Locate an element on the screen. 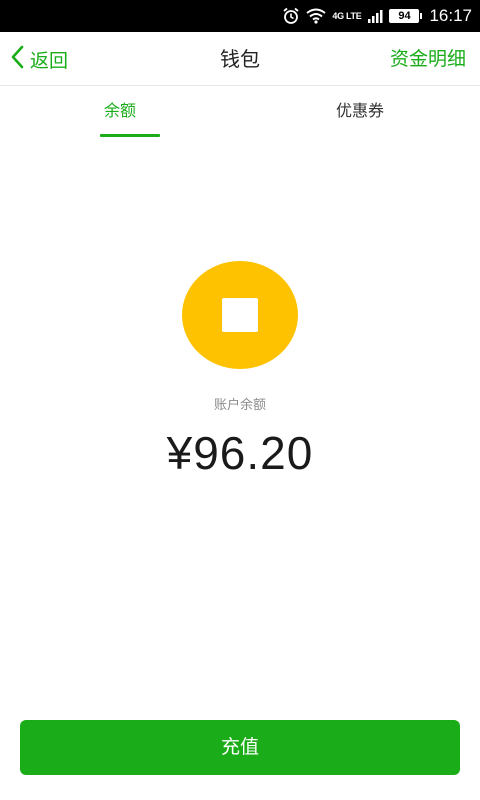 This screenshot has width=480, height=800. alarm-icon is located at coordinates (291, 16).